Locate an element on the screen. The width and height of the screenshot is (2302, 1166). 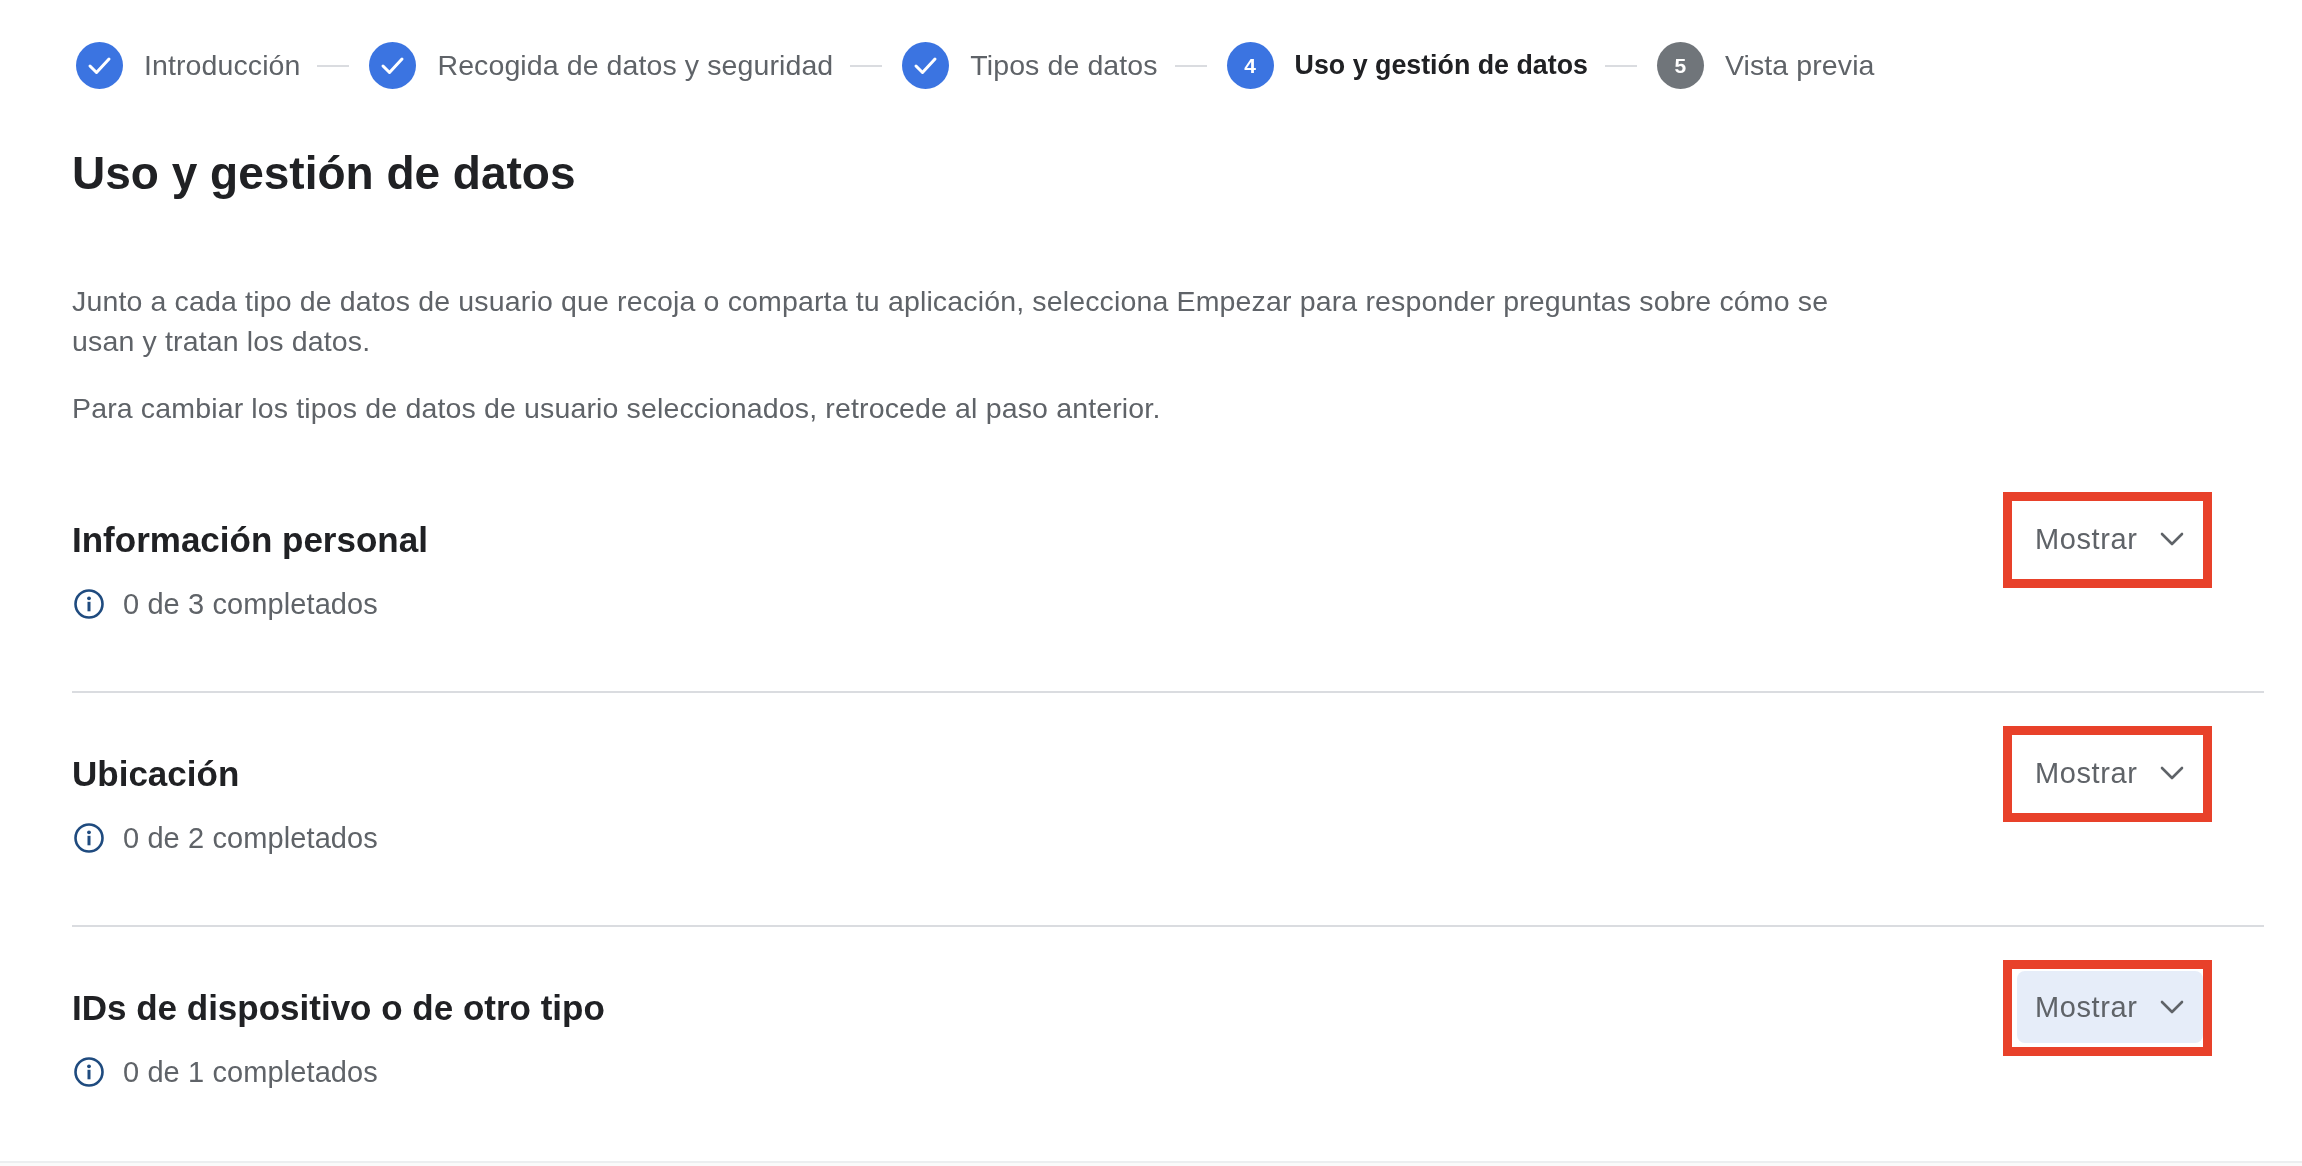
progress-text: 0 de 2 completados is located at coordinates (250, 838).